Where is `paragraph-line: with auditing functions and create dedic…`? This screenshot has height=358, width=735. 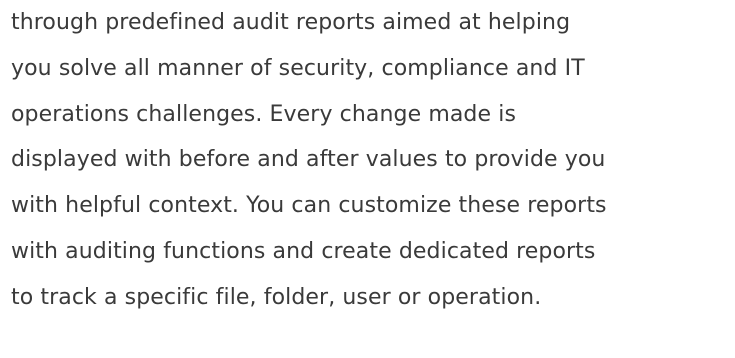
paragraph-line: with auditing functions and create dedic… is located at coordinates (303, 251).